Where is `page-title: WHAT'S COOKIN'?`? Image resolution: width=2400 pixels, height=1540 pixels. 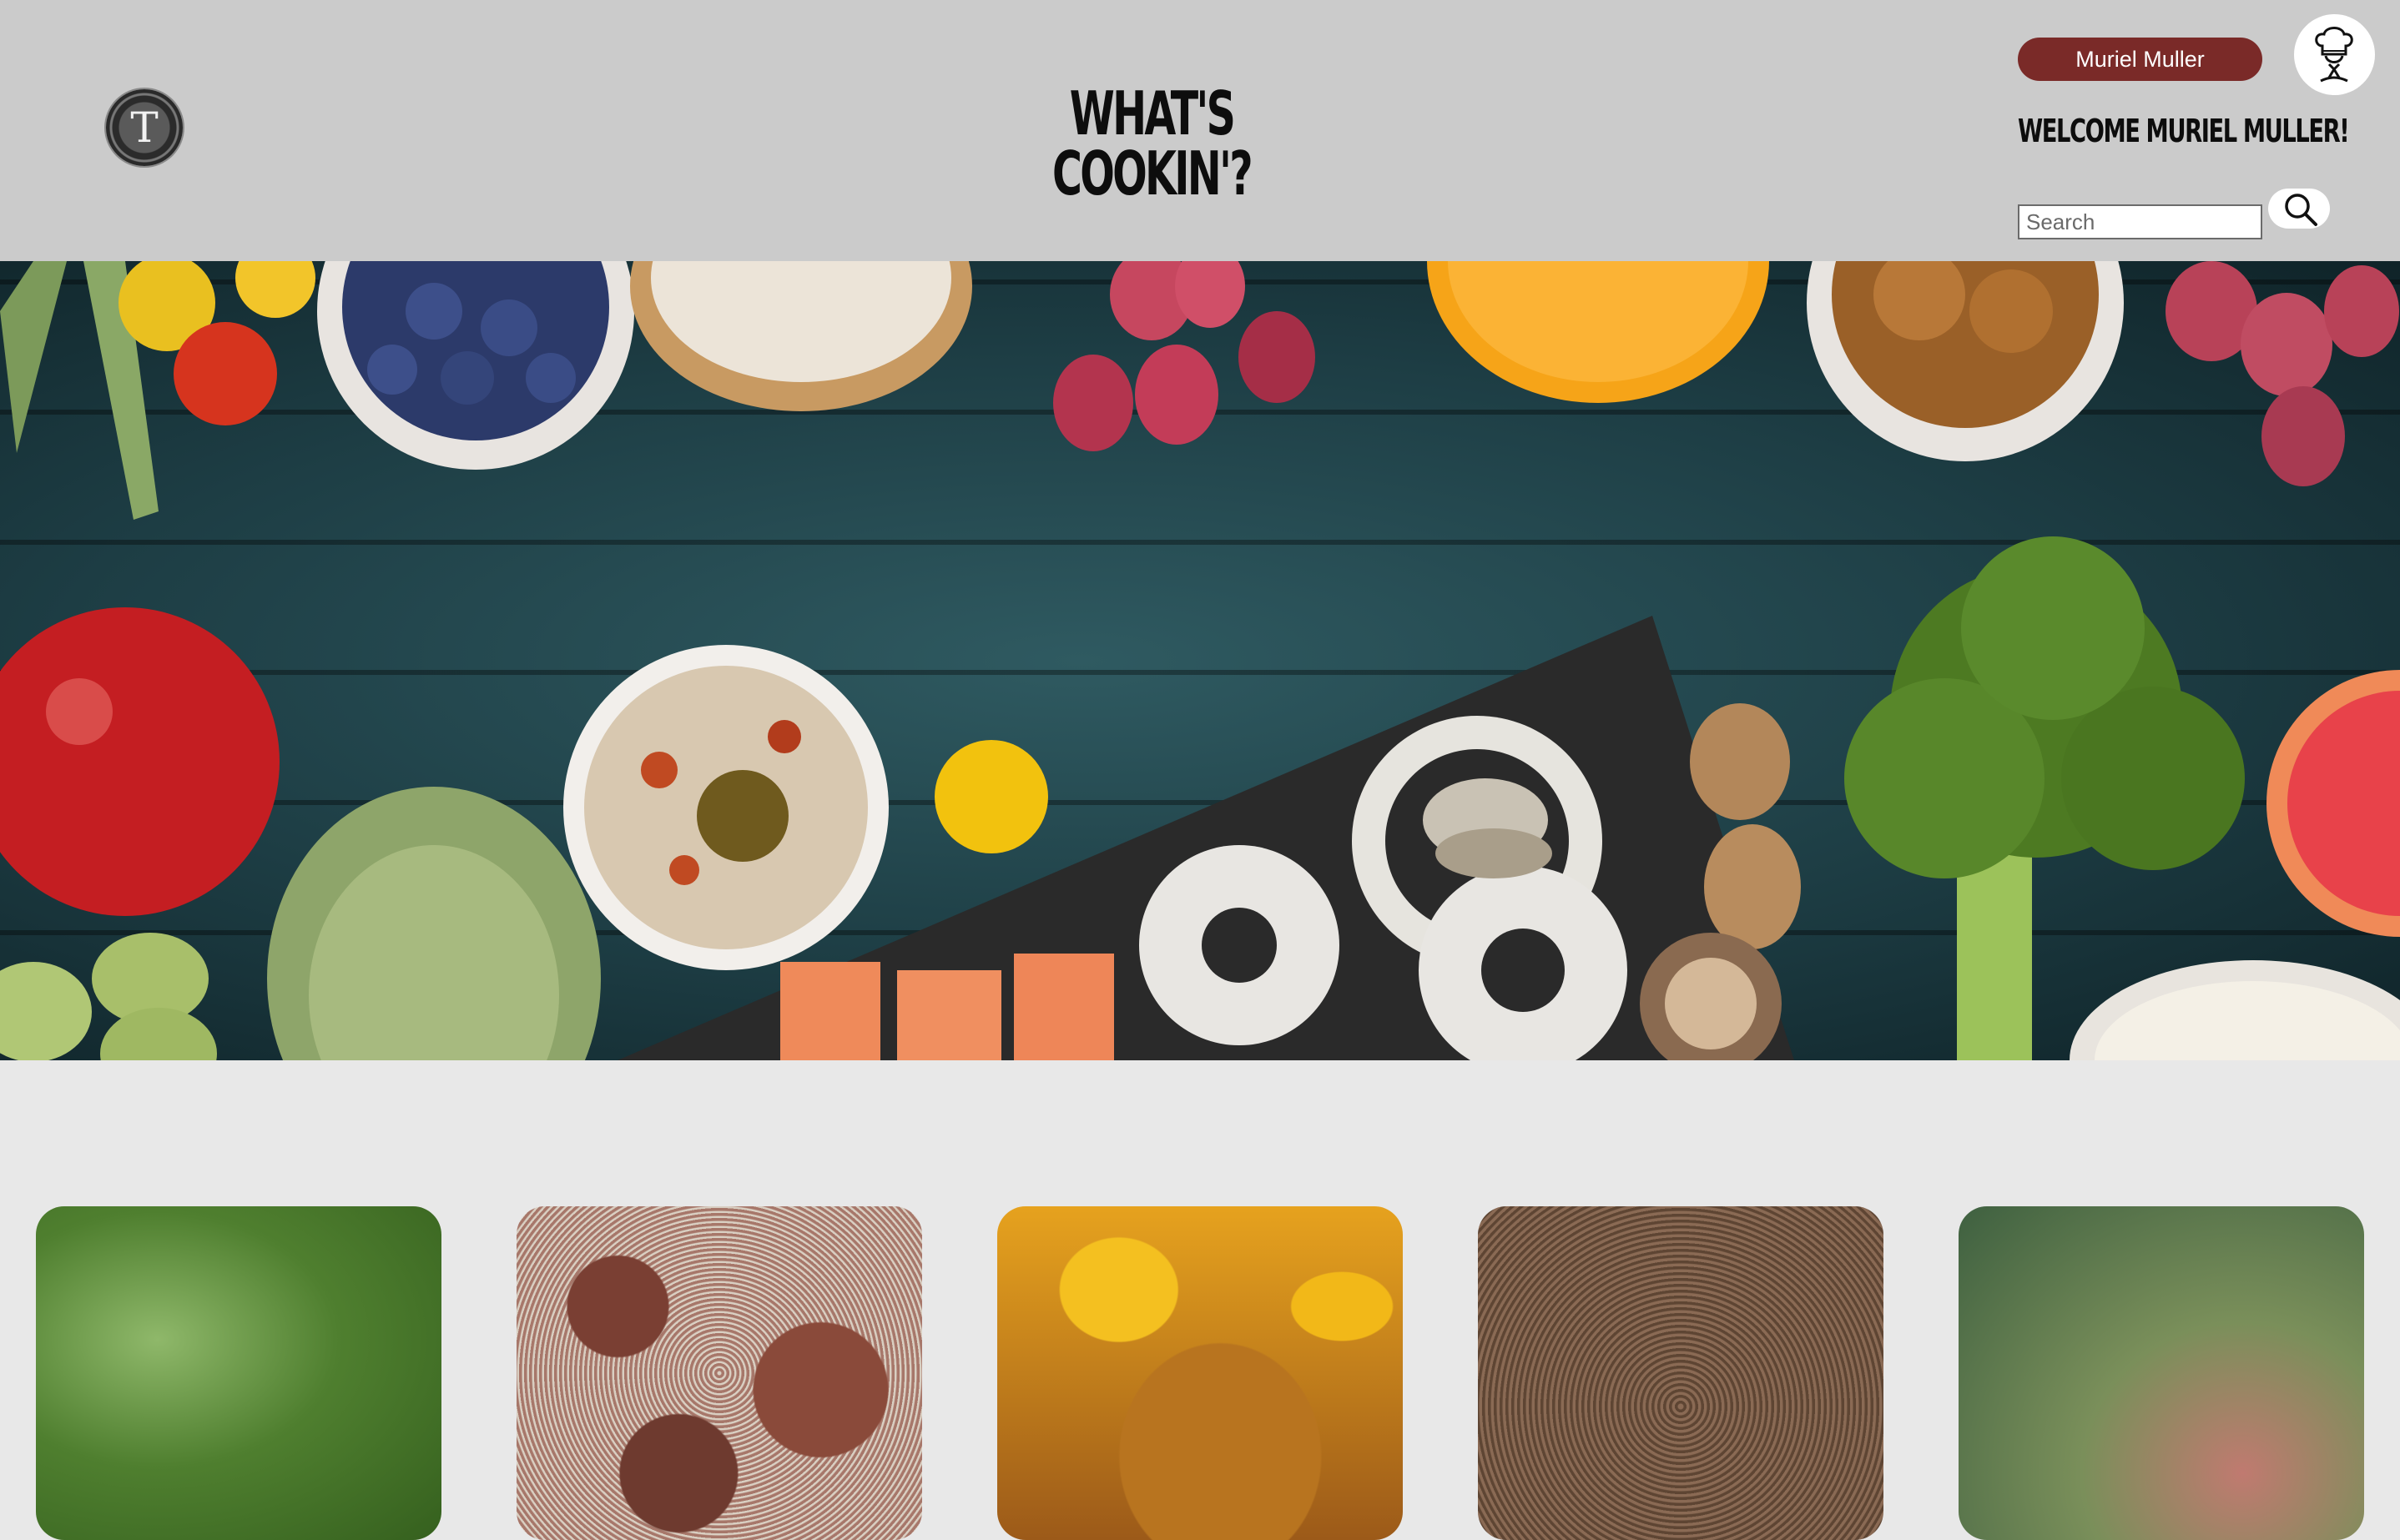 page-title: WHAT'S COOKIN'? is located at coordinates (1152, 143).